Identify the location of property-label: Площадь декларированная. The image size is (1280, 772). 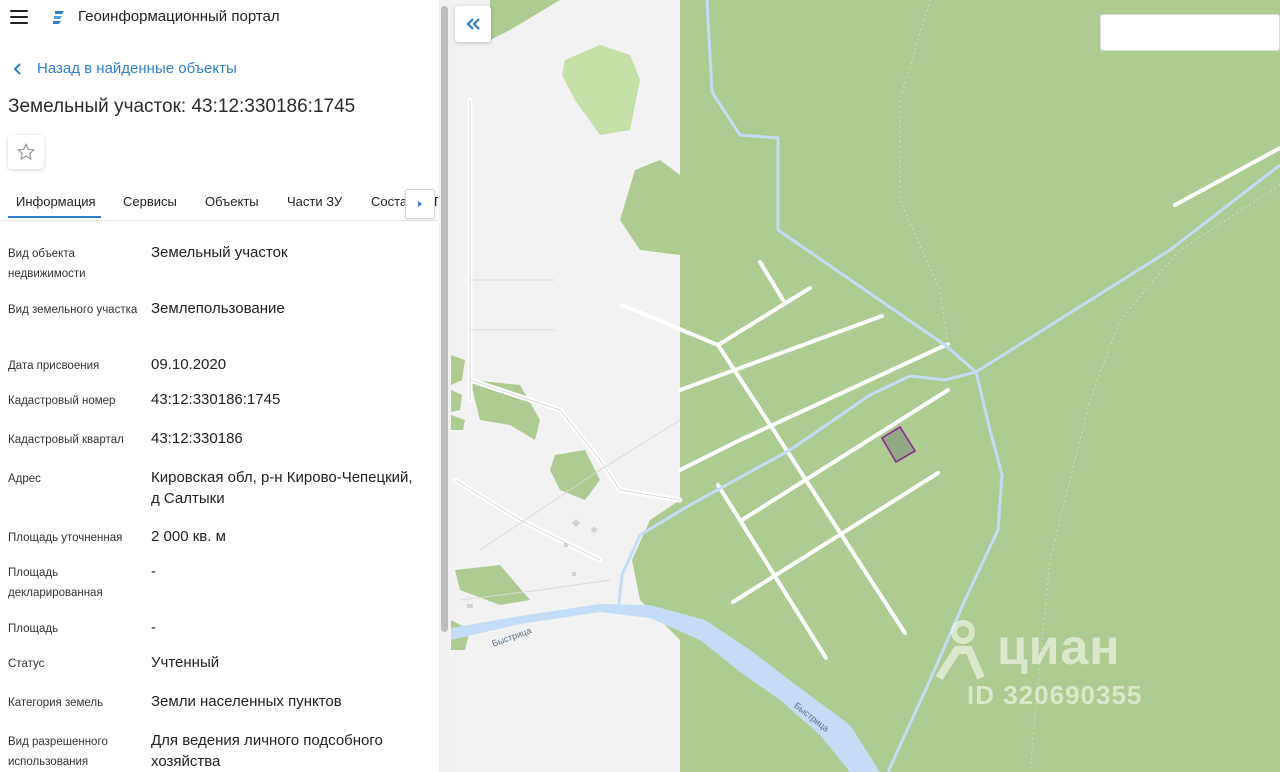
(55, 583).